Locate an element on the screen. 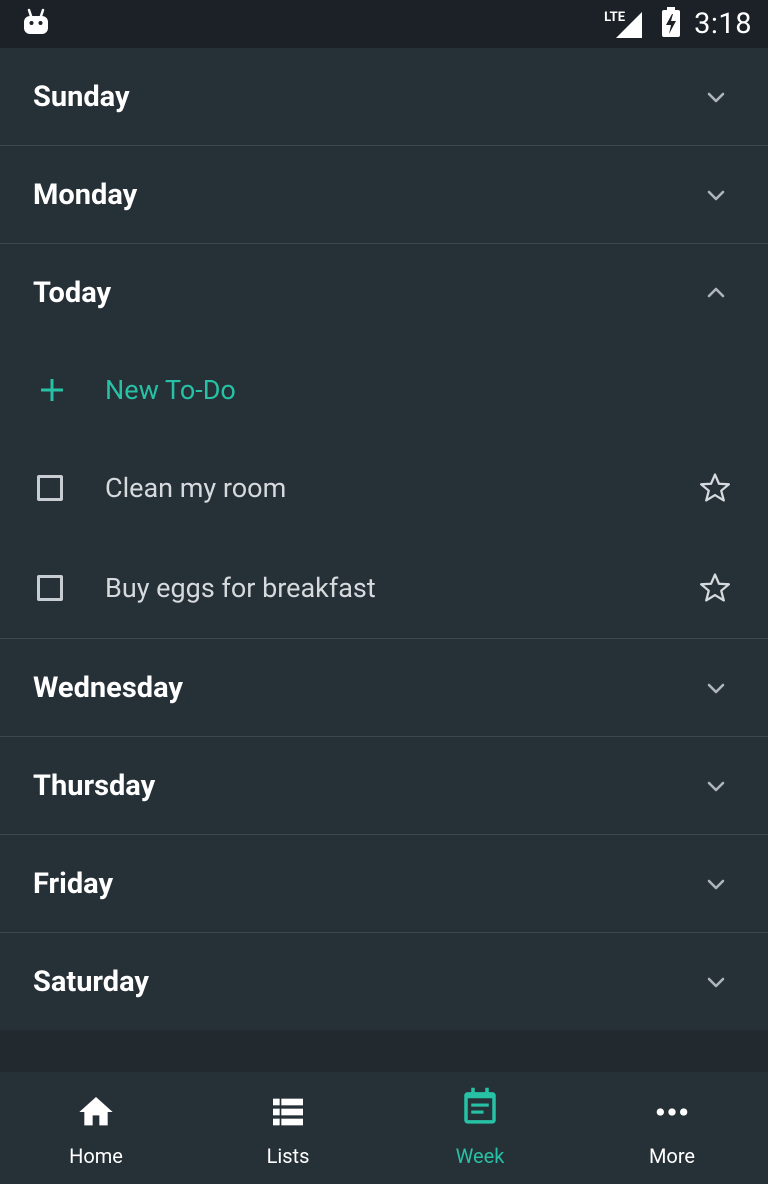 Image resolution: width=768 pixels, height=1184 pixels. day-header-today: Today is located at coordinates (384, 292).